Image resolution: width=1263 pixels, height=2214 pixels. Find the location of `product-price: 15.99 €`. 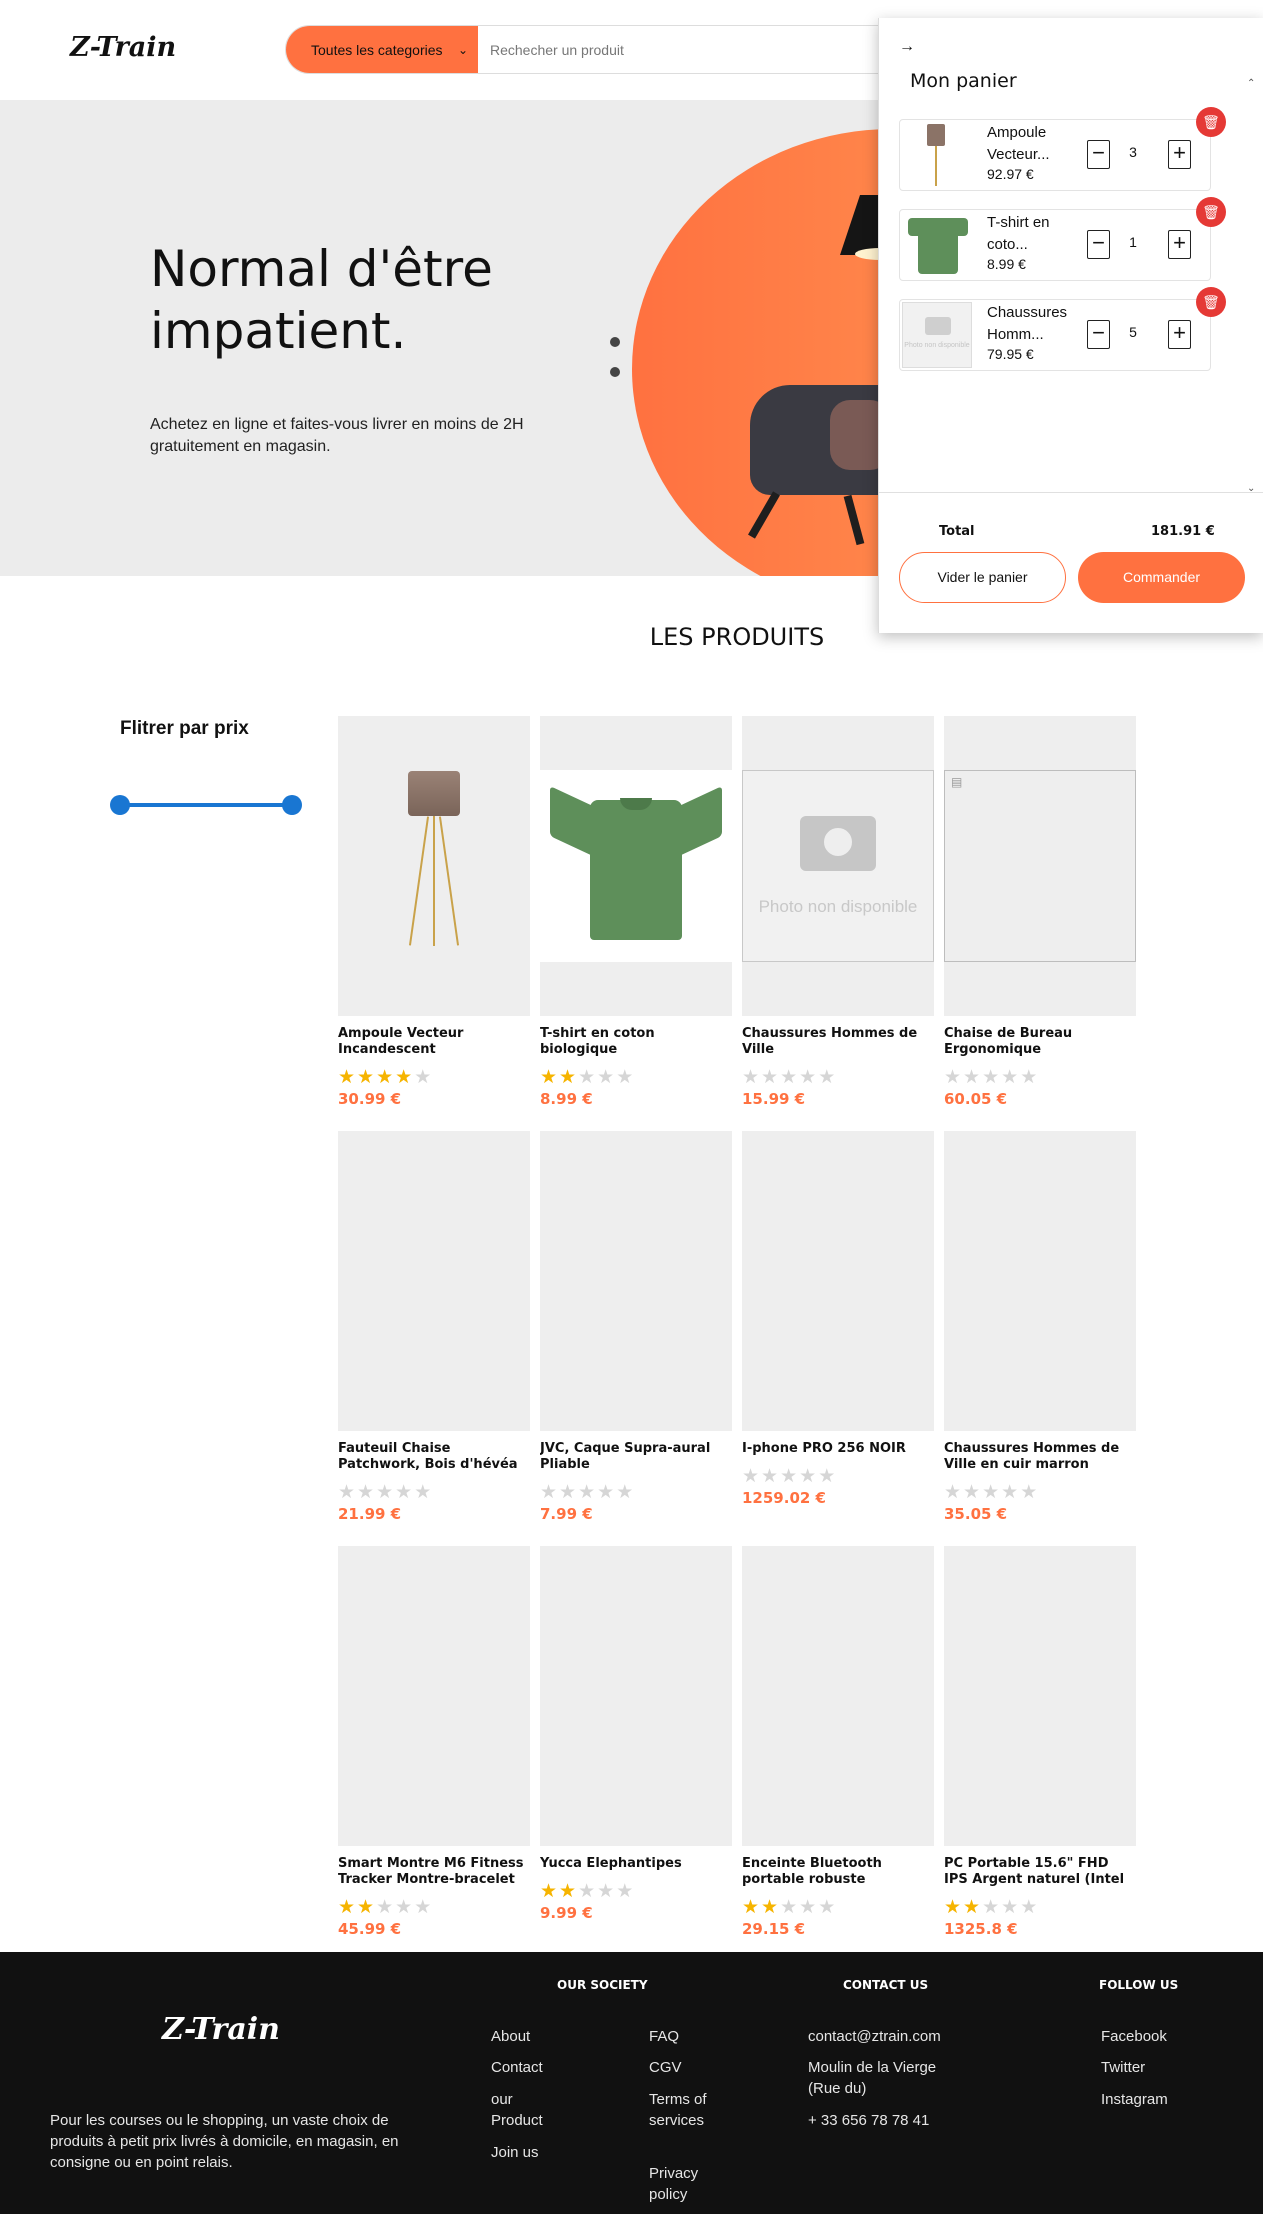

product-price: 15.99 € is located at coordinates (774, 1099).